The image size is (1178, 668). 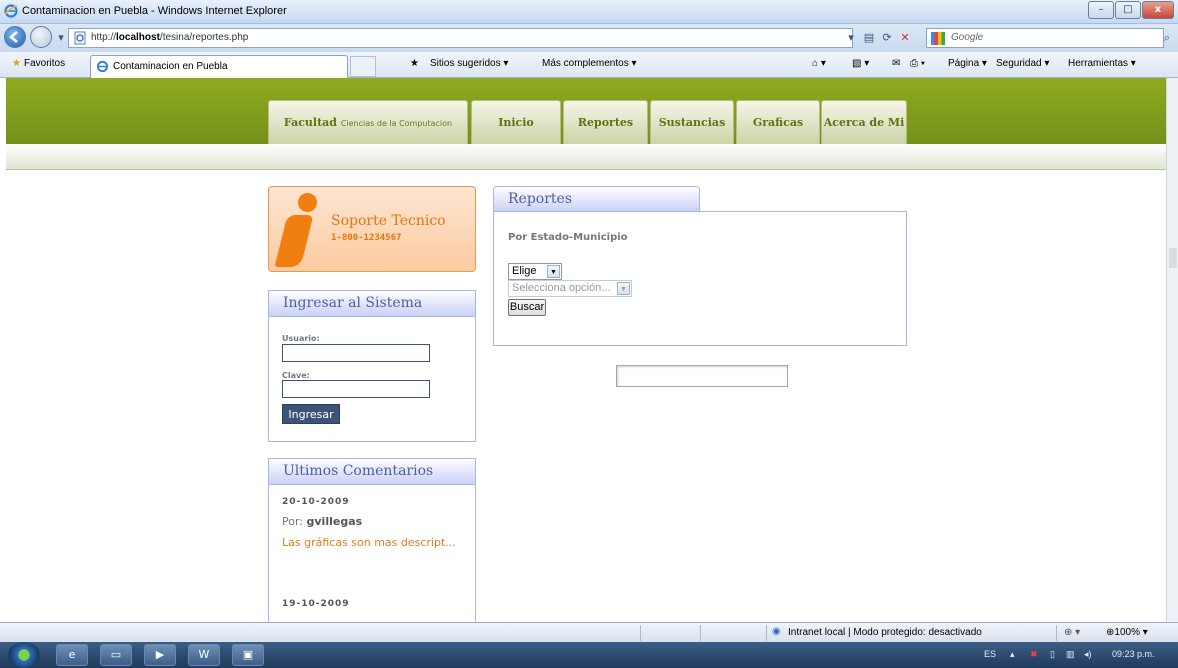 I want to click on explorer-taskbar-icon: ▭, so click(x=116, y=655).